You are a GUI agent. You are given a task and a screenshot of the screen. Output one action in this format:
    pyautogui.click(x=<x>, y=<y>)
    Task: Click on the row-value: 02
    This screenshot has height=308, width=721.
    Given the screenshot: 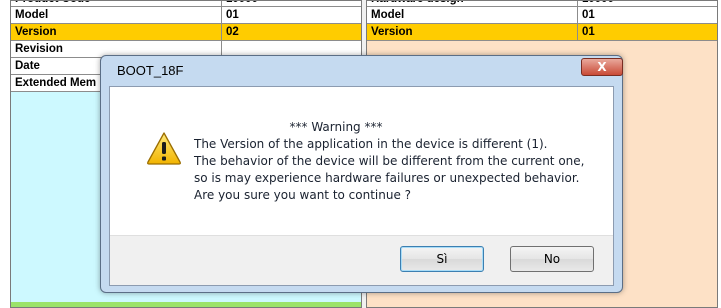 What is the action you would take?
    pyautogui.click(x=232, y=32)
    